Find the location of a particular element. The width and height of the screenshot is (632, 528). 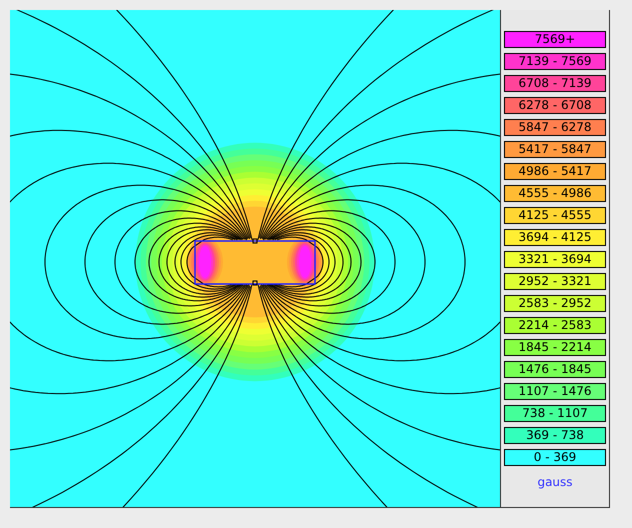

legend-range: 369 - 738 is located at coordinates (555, 435).